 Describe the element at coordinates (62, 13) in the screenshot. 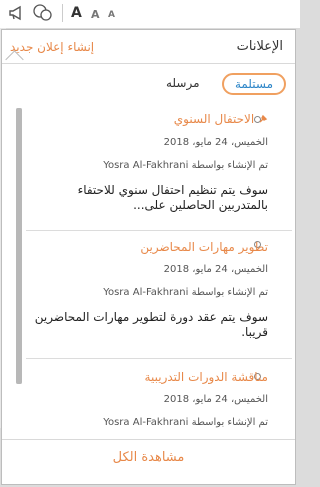

I see `toolbar-divider` at that location.